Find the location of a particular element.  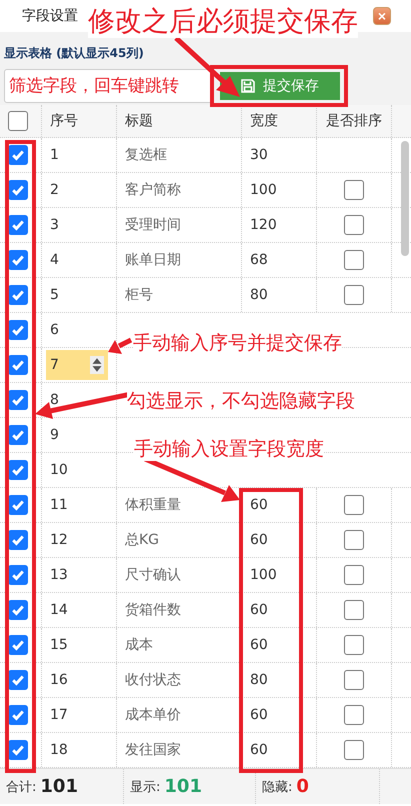

order-number: 5 is located at coordinates (54, 295).